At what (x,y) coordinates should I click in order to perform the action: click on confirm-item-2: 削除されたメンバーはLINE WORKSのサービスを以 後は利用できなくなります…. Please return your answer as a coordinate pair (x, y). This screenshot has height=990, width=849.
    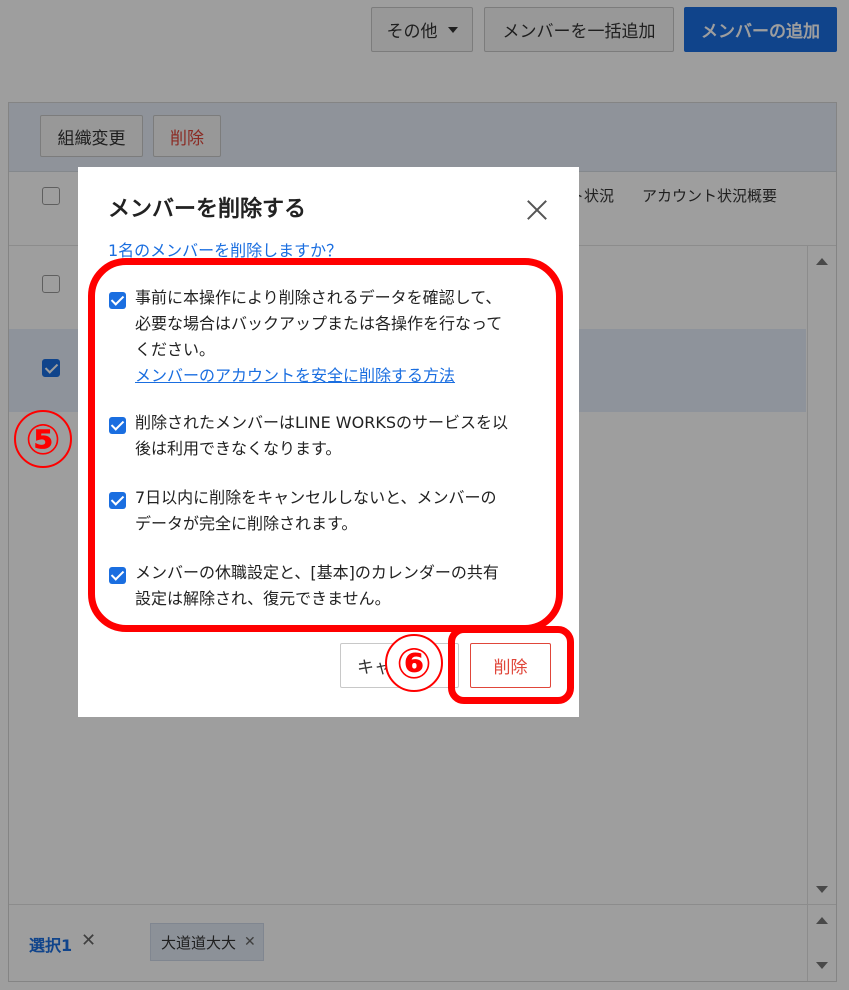
    Looking at the image, I should click on (344, 436).